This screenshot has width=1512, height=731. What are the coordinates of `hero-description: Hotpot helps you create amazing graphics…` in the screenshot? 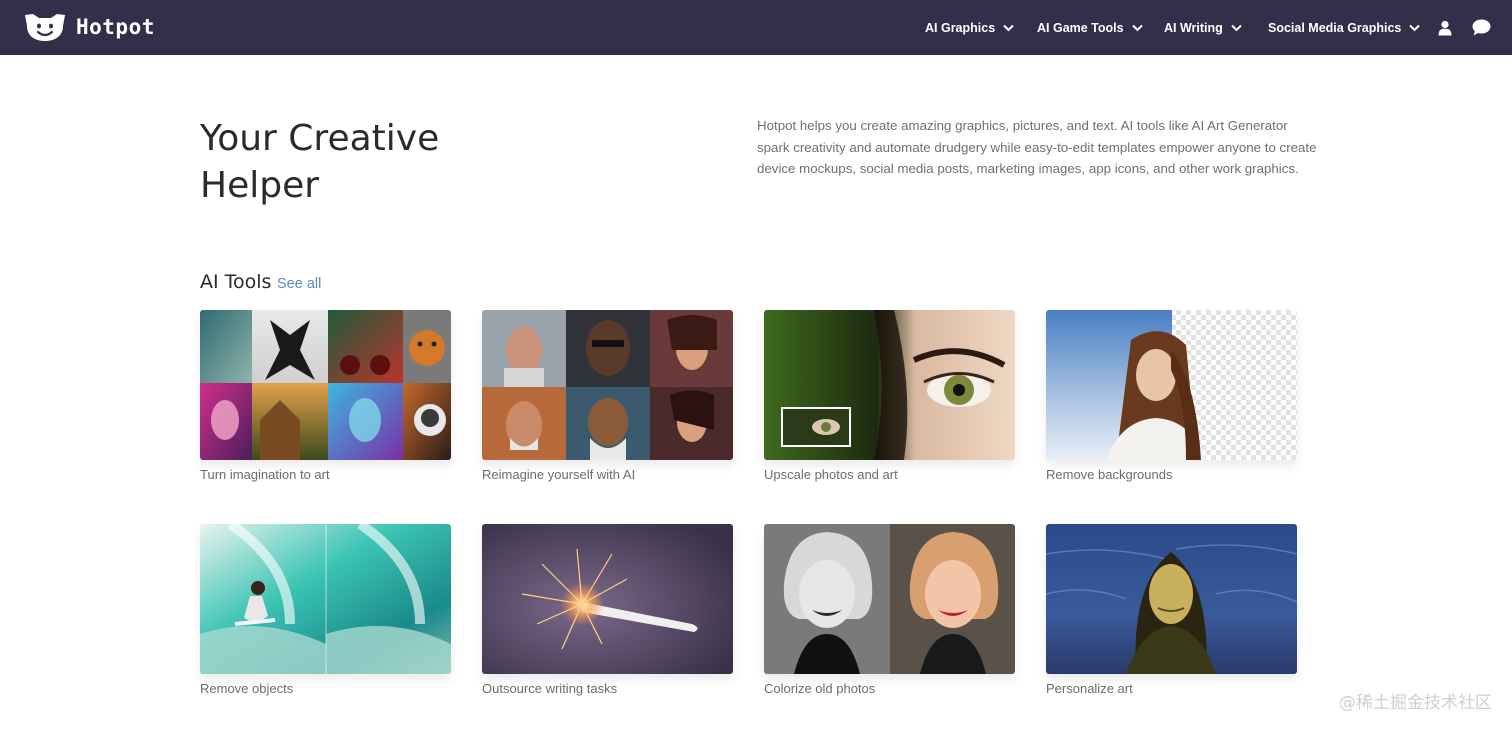 It's located at (1037, 147).